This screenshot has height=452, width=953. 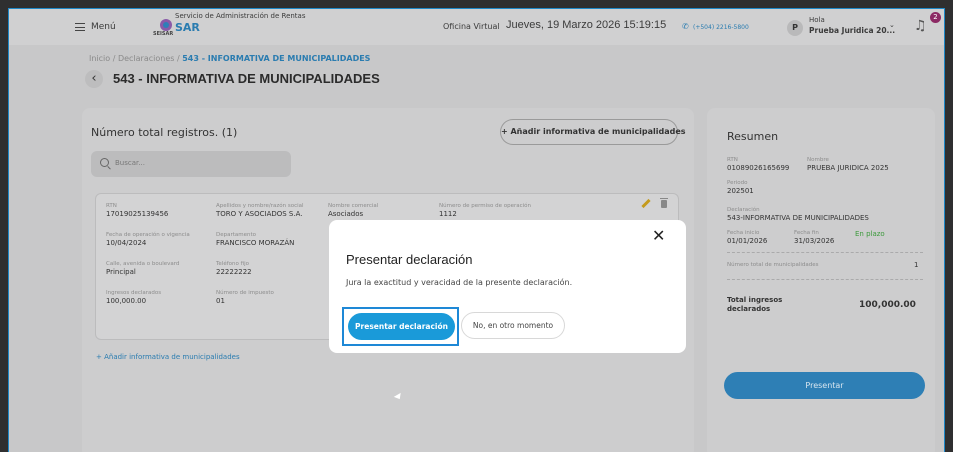 What do you see at coordinates (260, 206) in the screenshot?
I see `record-name-label: Apellidos y nombre/razón social` at bounding box center [260, 206].